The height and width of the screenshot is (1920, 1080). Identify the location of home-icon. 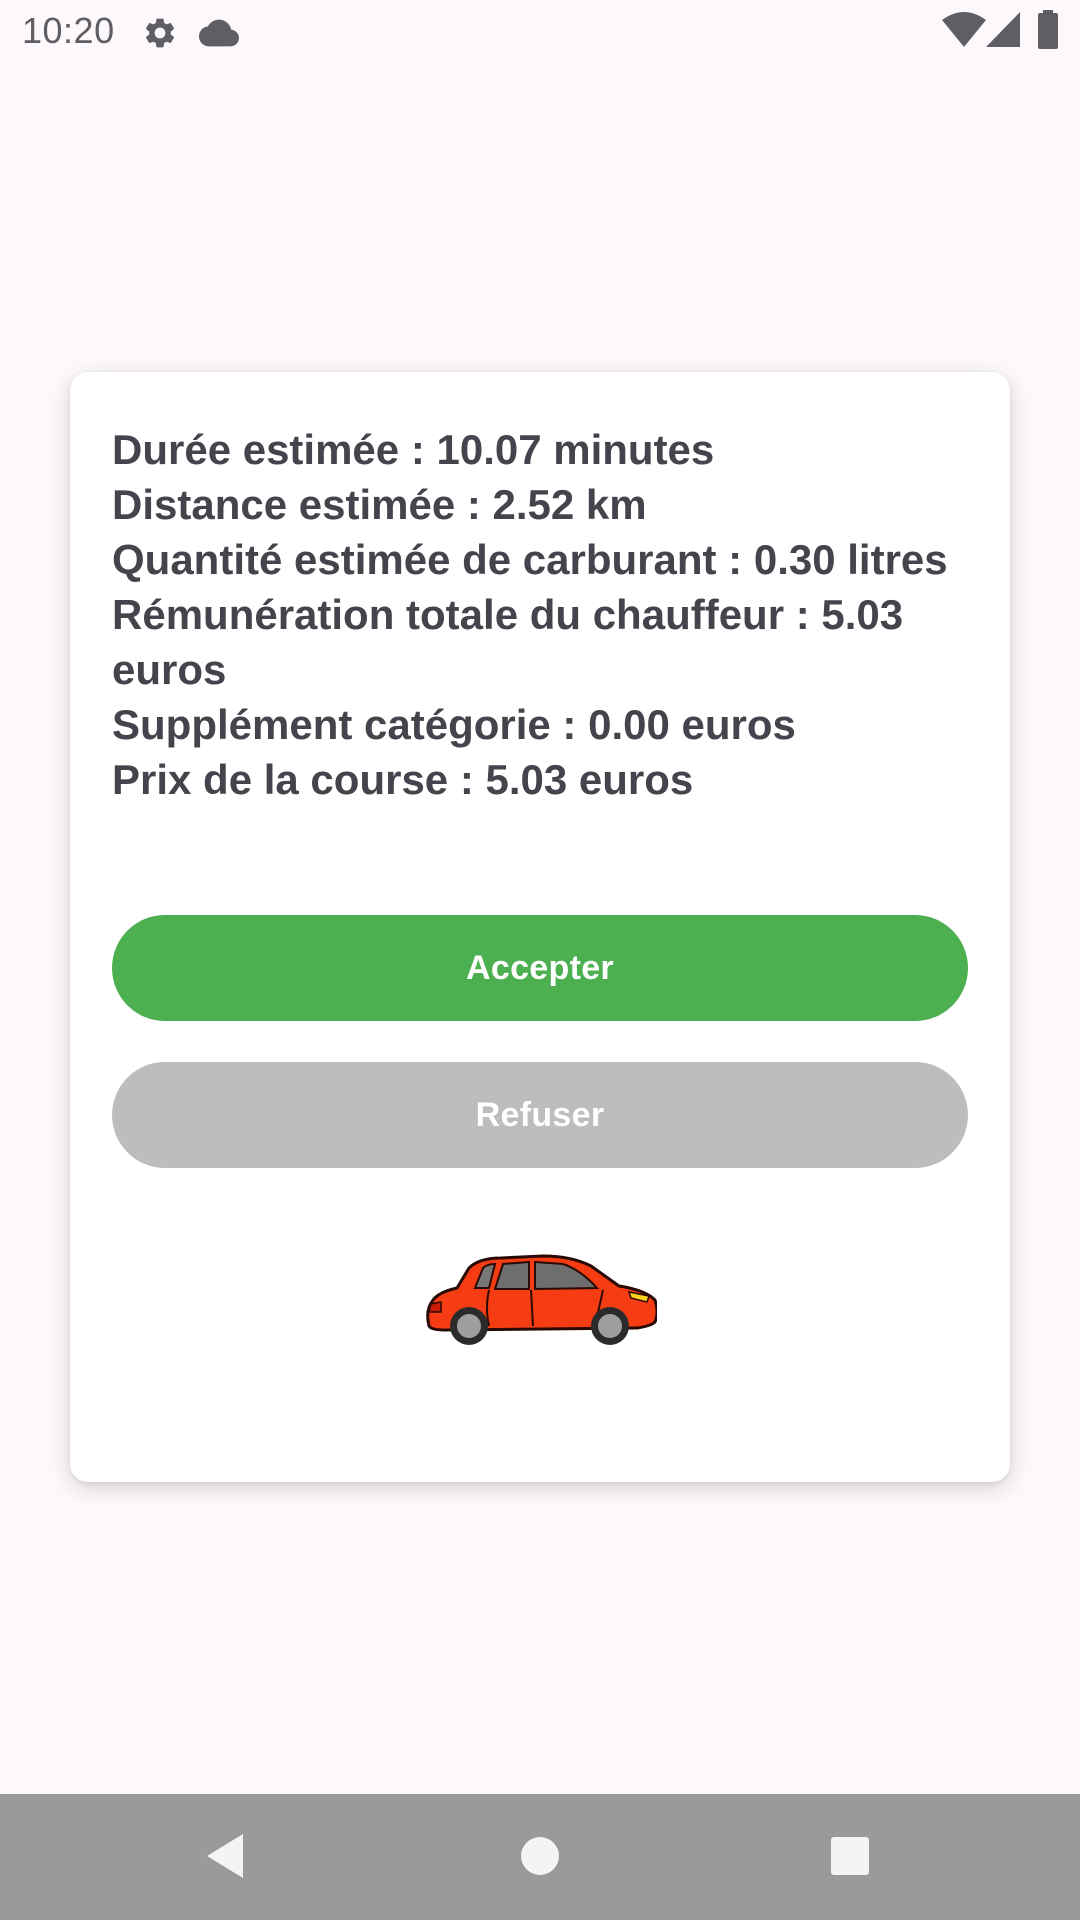
(540, 1856).